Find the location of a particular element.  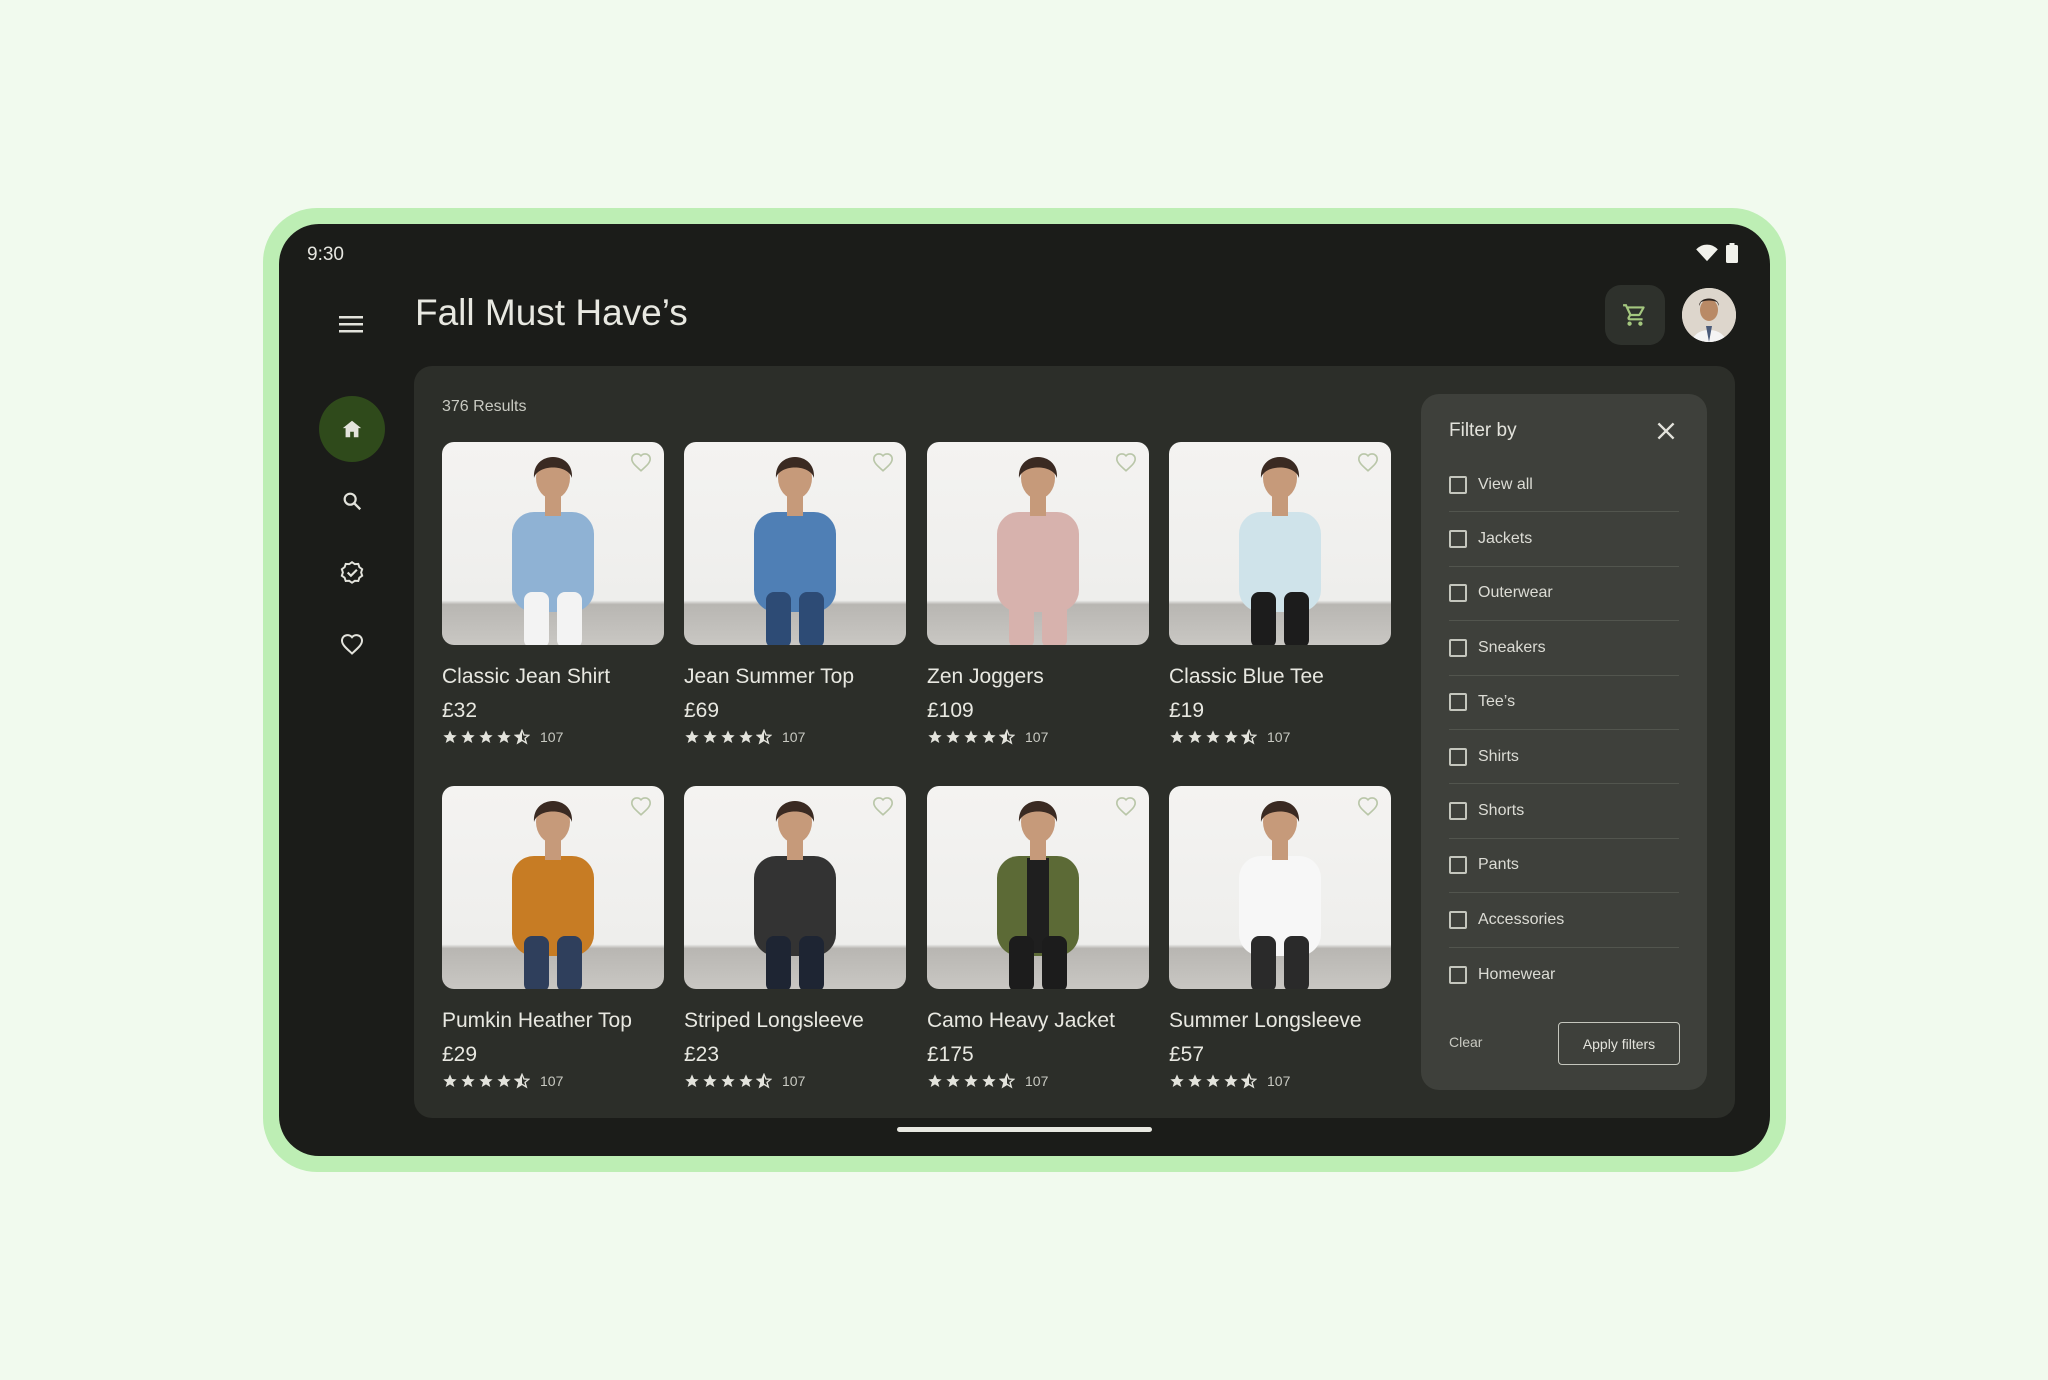

apply-filters-button: Apply filters is located at coordinates (1619, 1043).